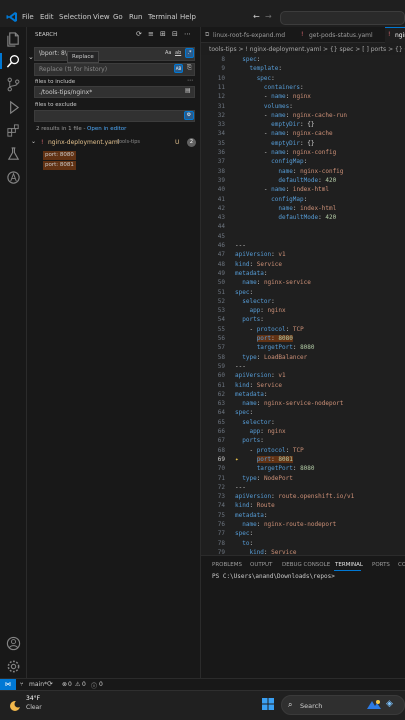  Describe the element at coordinates (303, 506) in the screenshot. I see `code-line: 74 kind: Route` at that location.